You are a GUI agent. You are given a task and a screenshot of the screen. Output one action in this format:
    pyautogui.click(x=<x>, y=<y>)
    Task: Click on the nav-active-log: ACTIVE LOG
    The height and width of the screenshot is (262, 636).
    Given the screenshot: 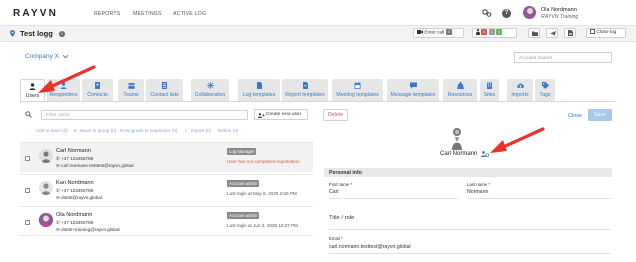 What is the action you would take?
    pyautogui.click(x=189, y=14)
    